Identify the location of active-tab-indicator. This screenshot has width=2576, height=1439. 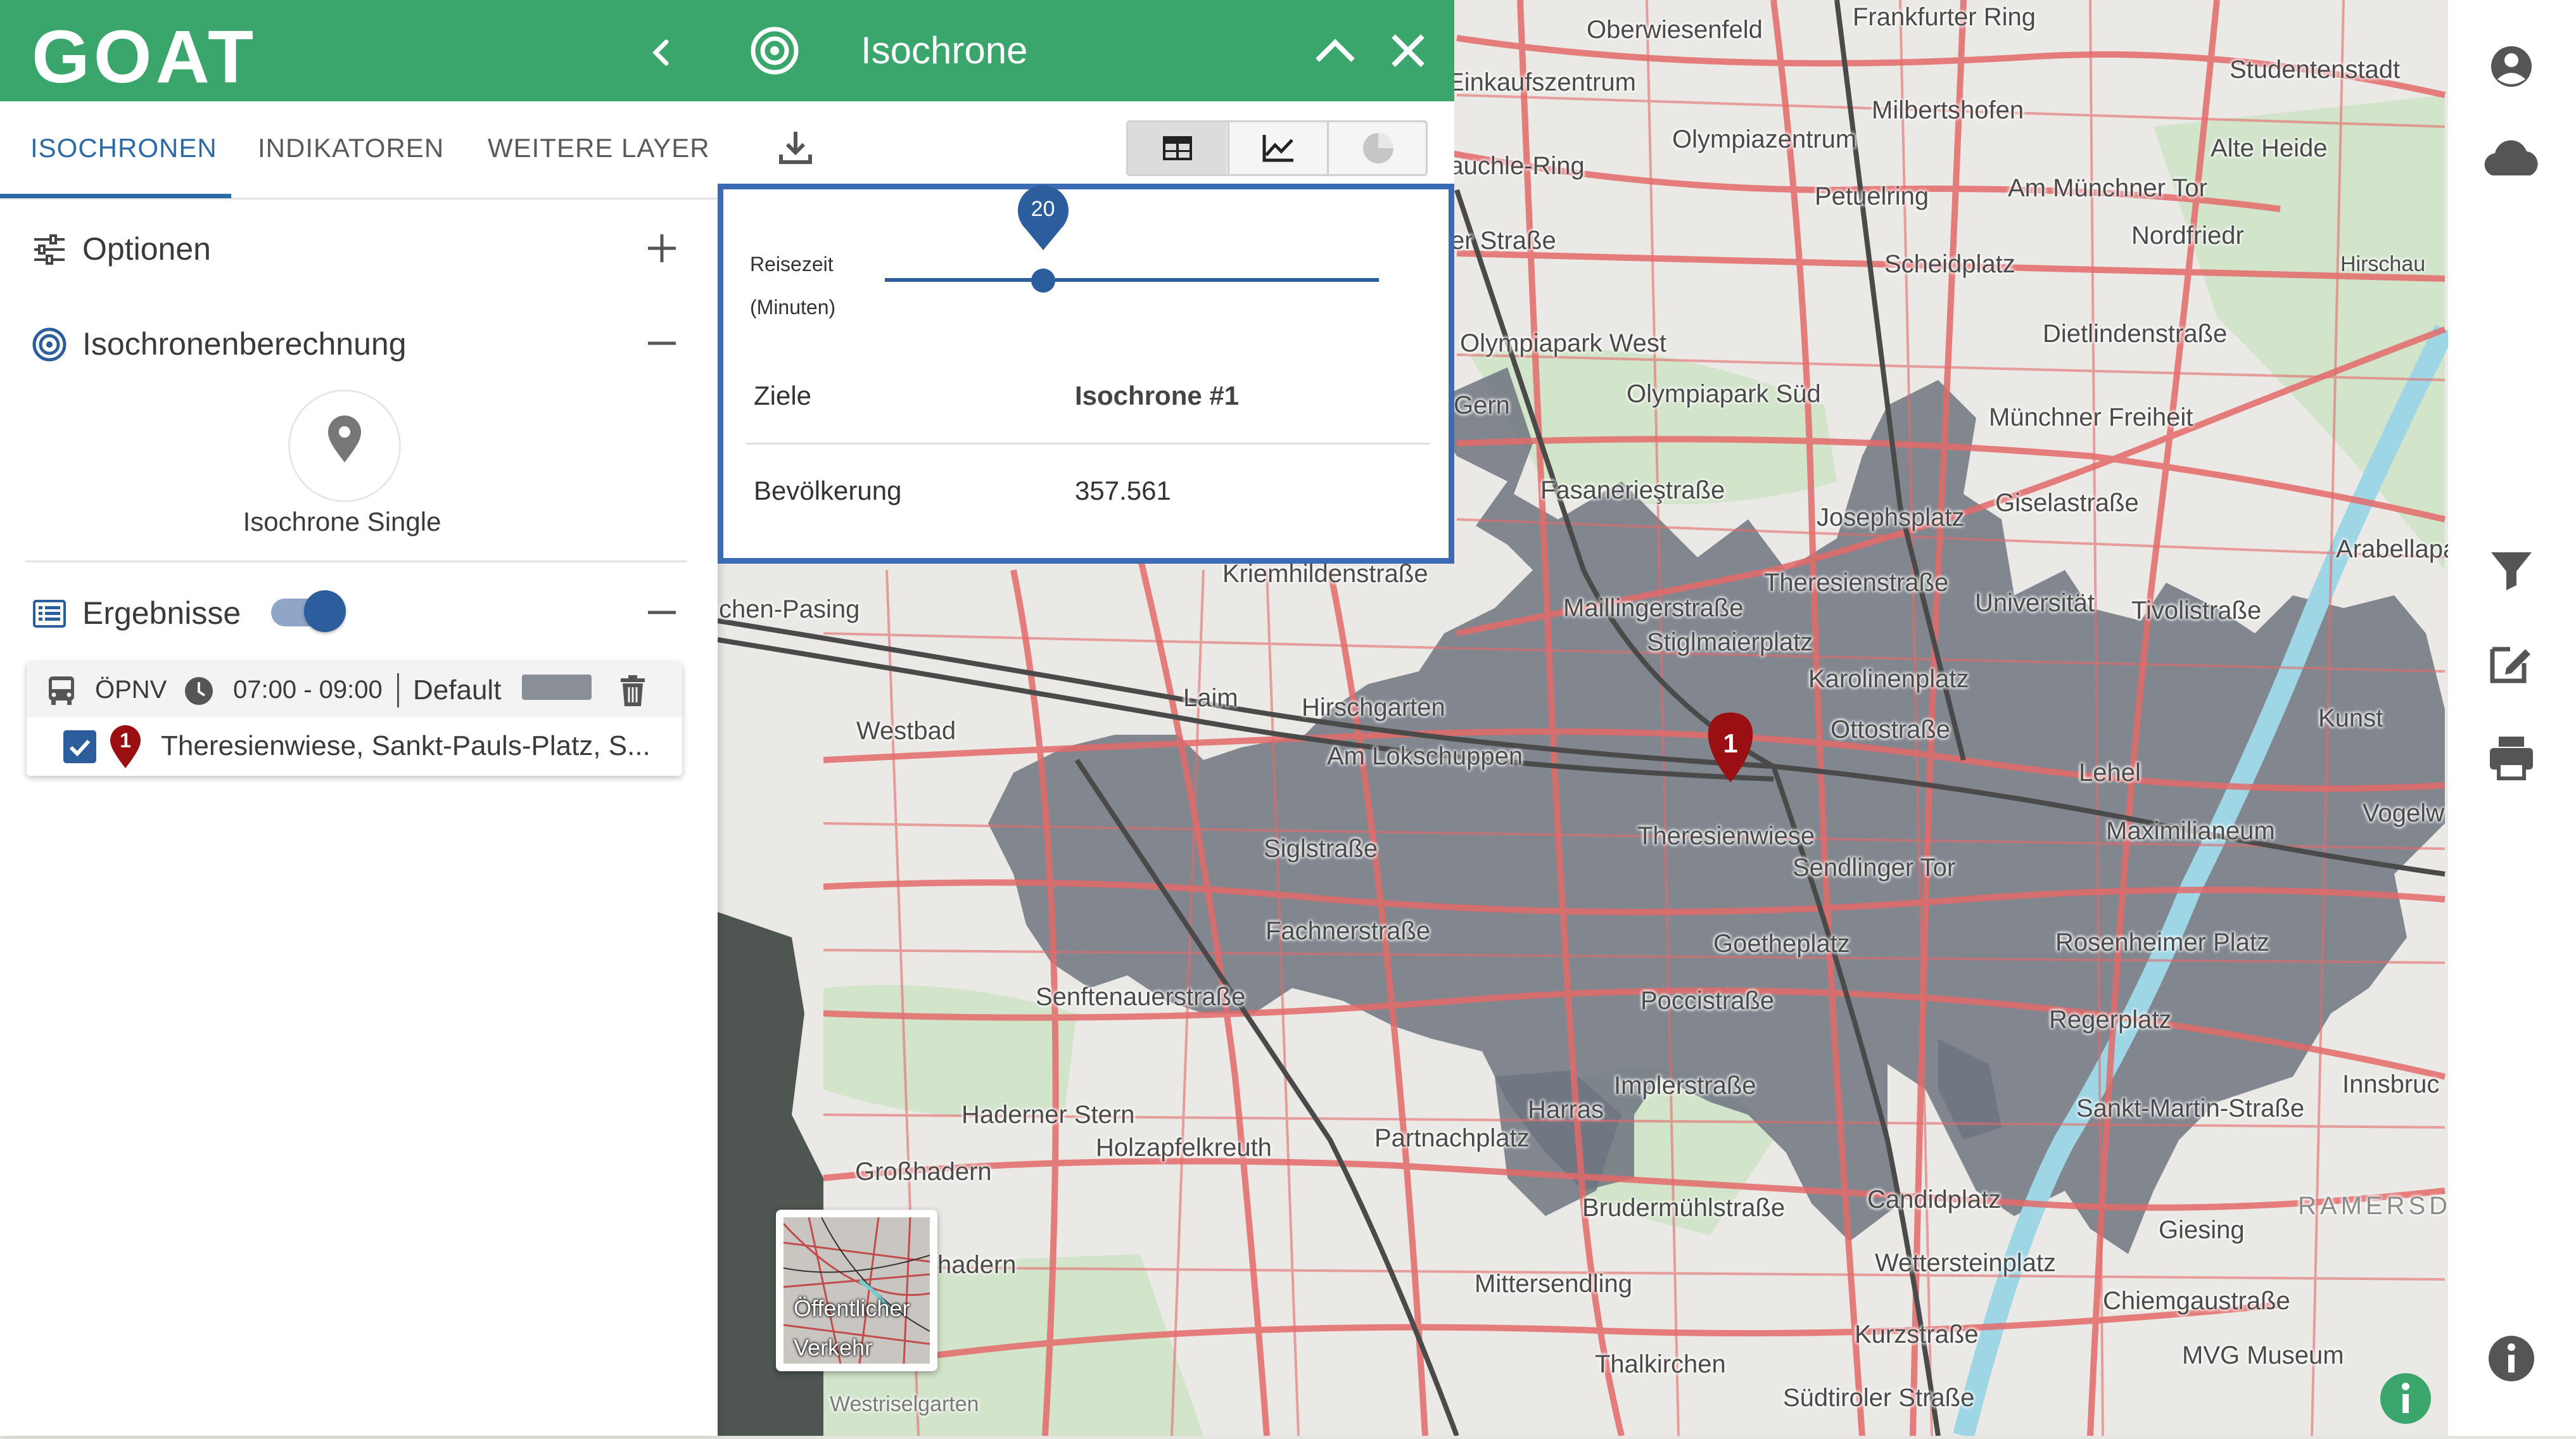
(115, 196).